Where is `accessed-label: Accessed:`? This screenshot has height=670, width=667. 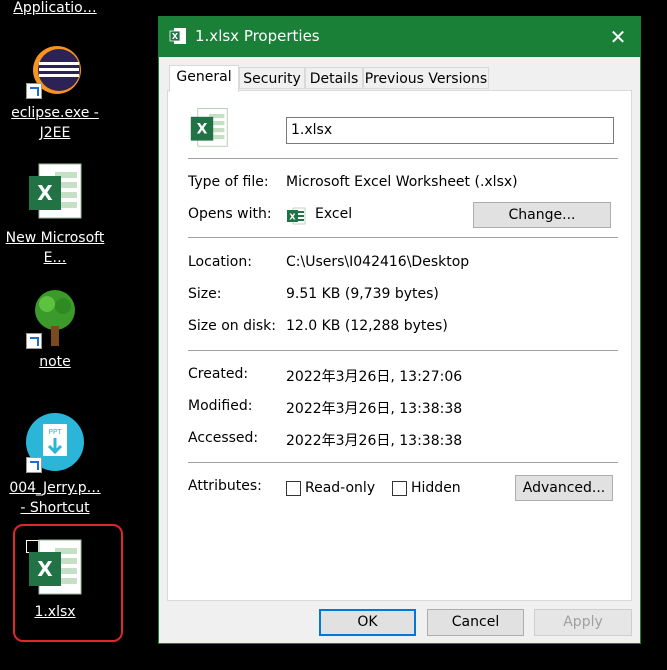
accessed-label: Accessed: is located at coordinates (223, 438).